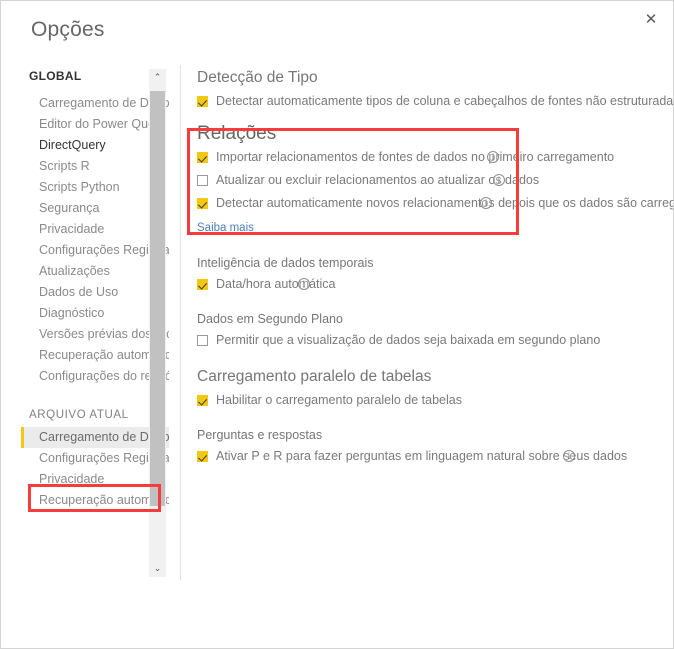 This screenshot has height=649, width=674. What do you see at coordinates (276, 284) in the screenshot?
I see `option-label: Data/hora automática` at bounding box center [276, 284].